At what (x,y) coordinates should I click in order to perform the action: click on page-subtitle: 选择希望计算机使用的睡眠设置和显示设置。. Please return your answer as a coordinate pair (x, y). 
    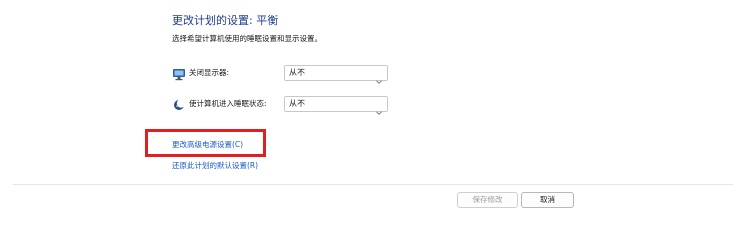
    Looking at the image, I should click on (247, 38).